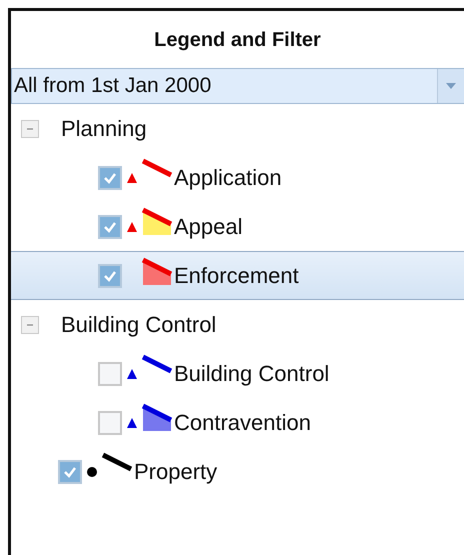  I want to click on layer-label: Application, so click(228, 177).